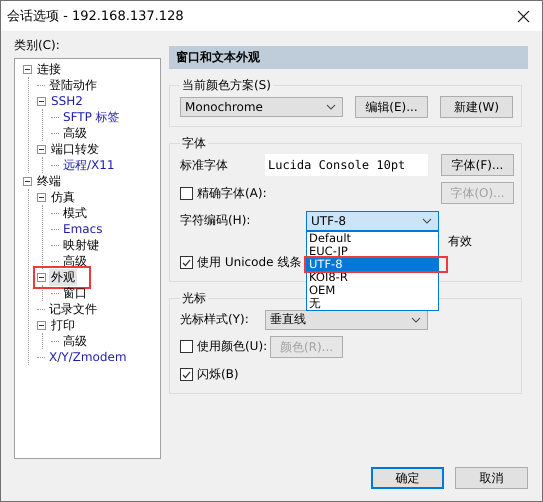 The height and width of the screenshot is (502, 543). Describe the element at coordinates (81, 245) in the screenshot. I see `tree-item: 映射键` at that location.